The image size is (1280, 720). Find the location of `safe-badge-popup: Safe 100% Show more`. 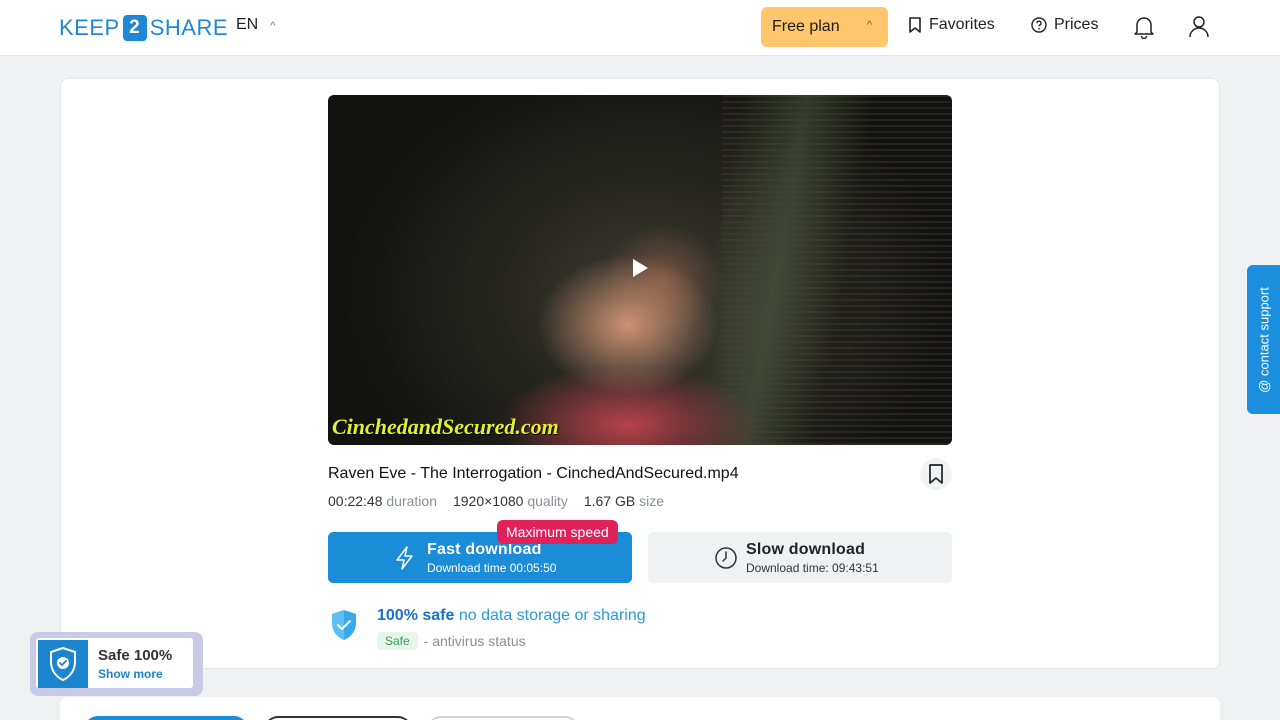

safe-badge-popup: Safe 100% Show more is located at coordinates (116, 664).